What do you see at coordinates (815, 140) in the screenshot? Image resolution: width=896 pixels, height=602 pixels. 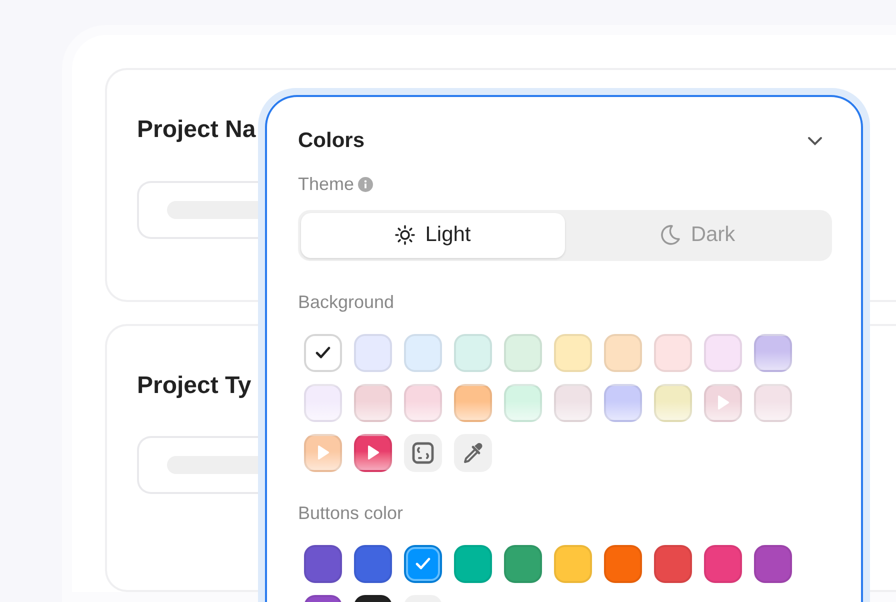 I see `chevron-down-icon` at bounding box center [815, 140].